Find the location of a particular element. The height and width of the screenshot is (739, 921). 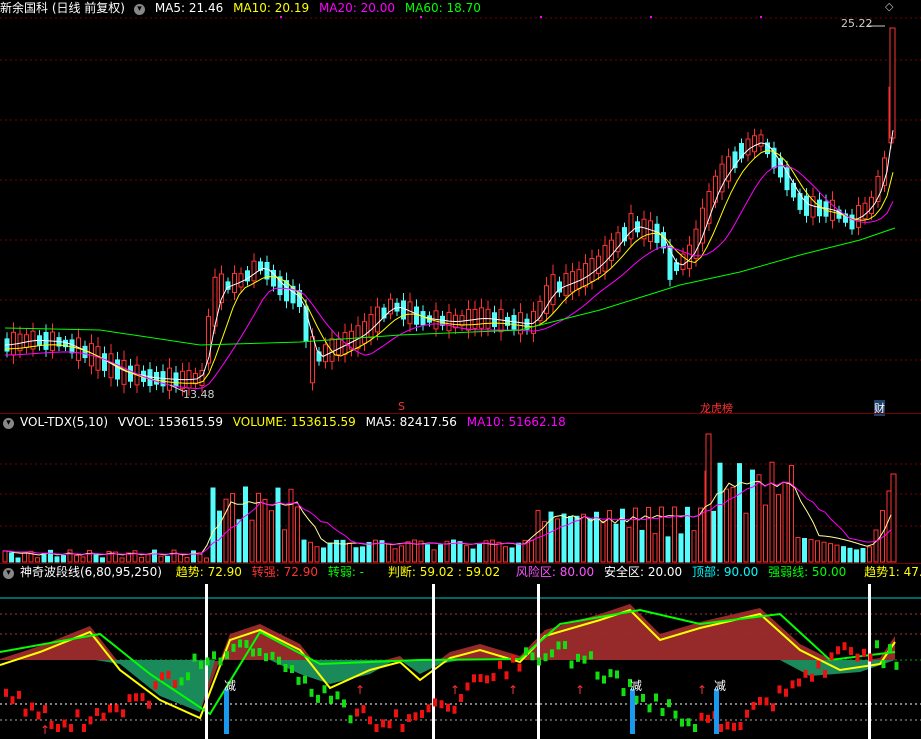

indicator-item: 风险区: 80.00 is located at coordinates (555, 572).